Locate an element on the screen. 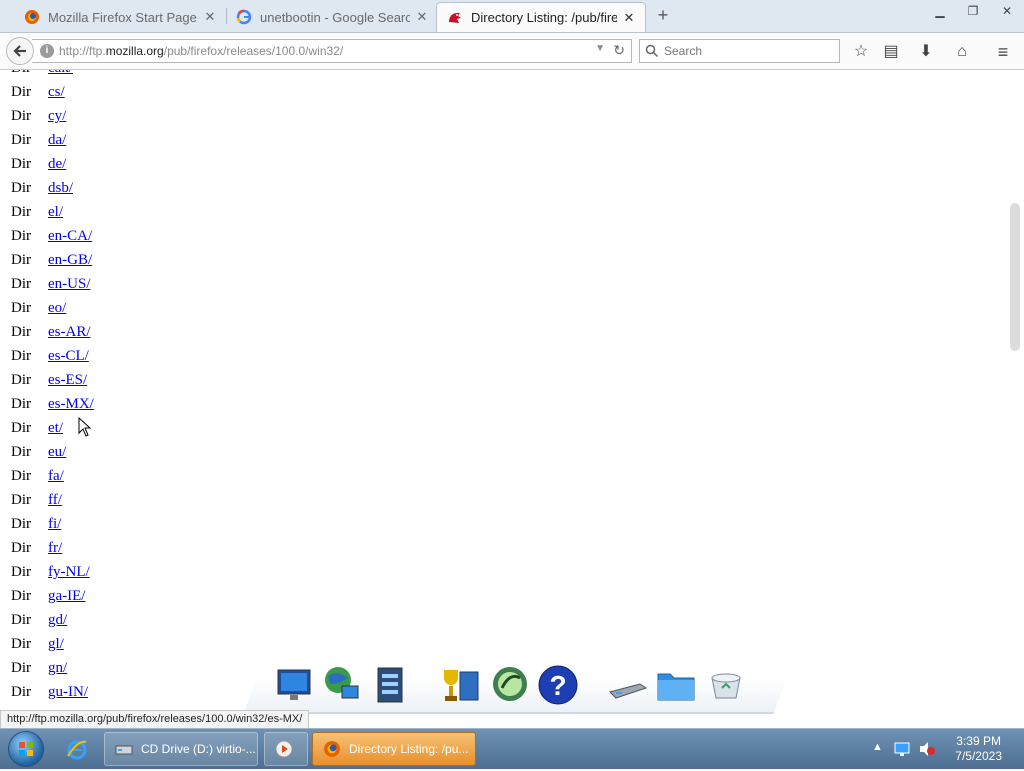 This screenshot has height=771, width=1024. start-button is located at coordinates (26, 749).